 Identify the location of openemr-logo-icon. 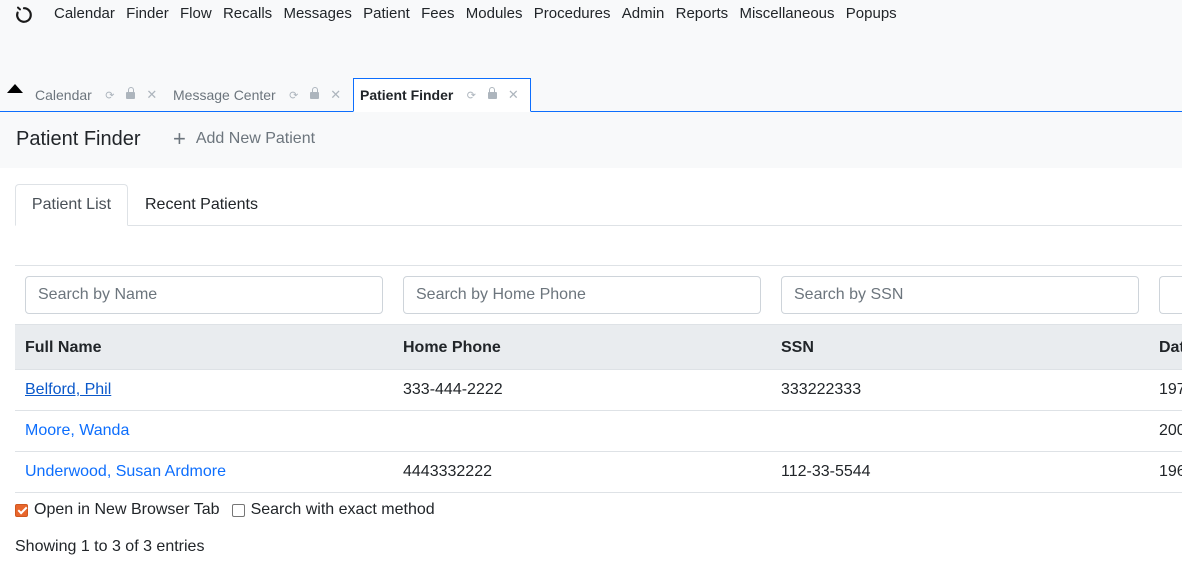
(24, 15).